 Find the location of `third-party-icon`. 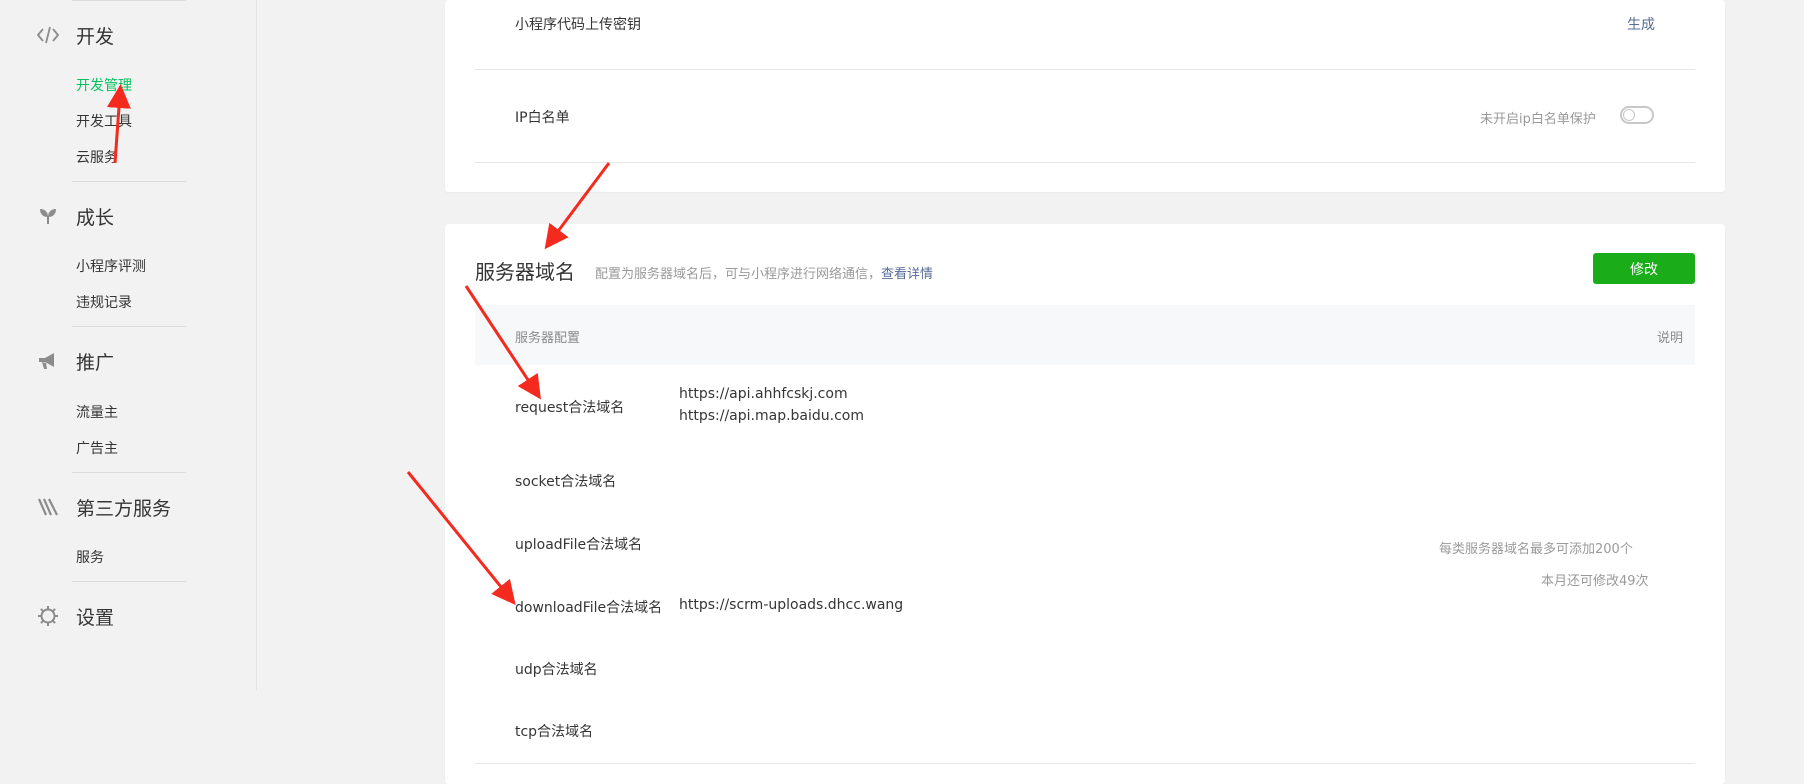

third-party-icon is located at coordinates (48, 507).